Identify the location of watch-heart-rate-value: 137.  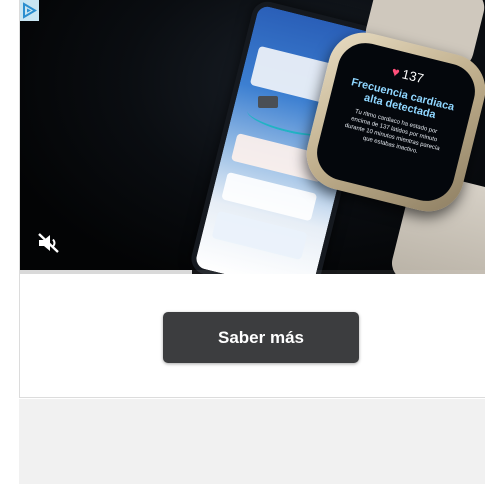
(413, 76).